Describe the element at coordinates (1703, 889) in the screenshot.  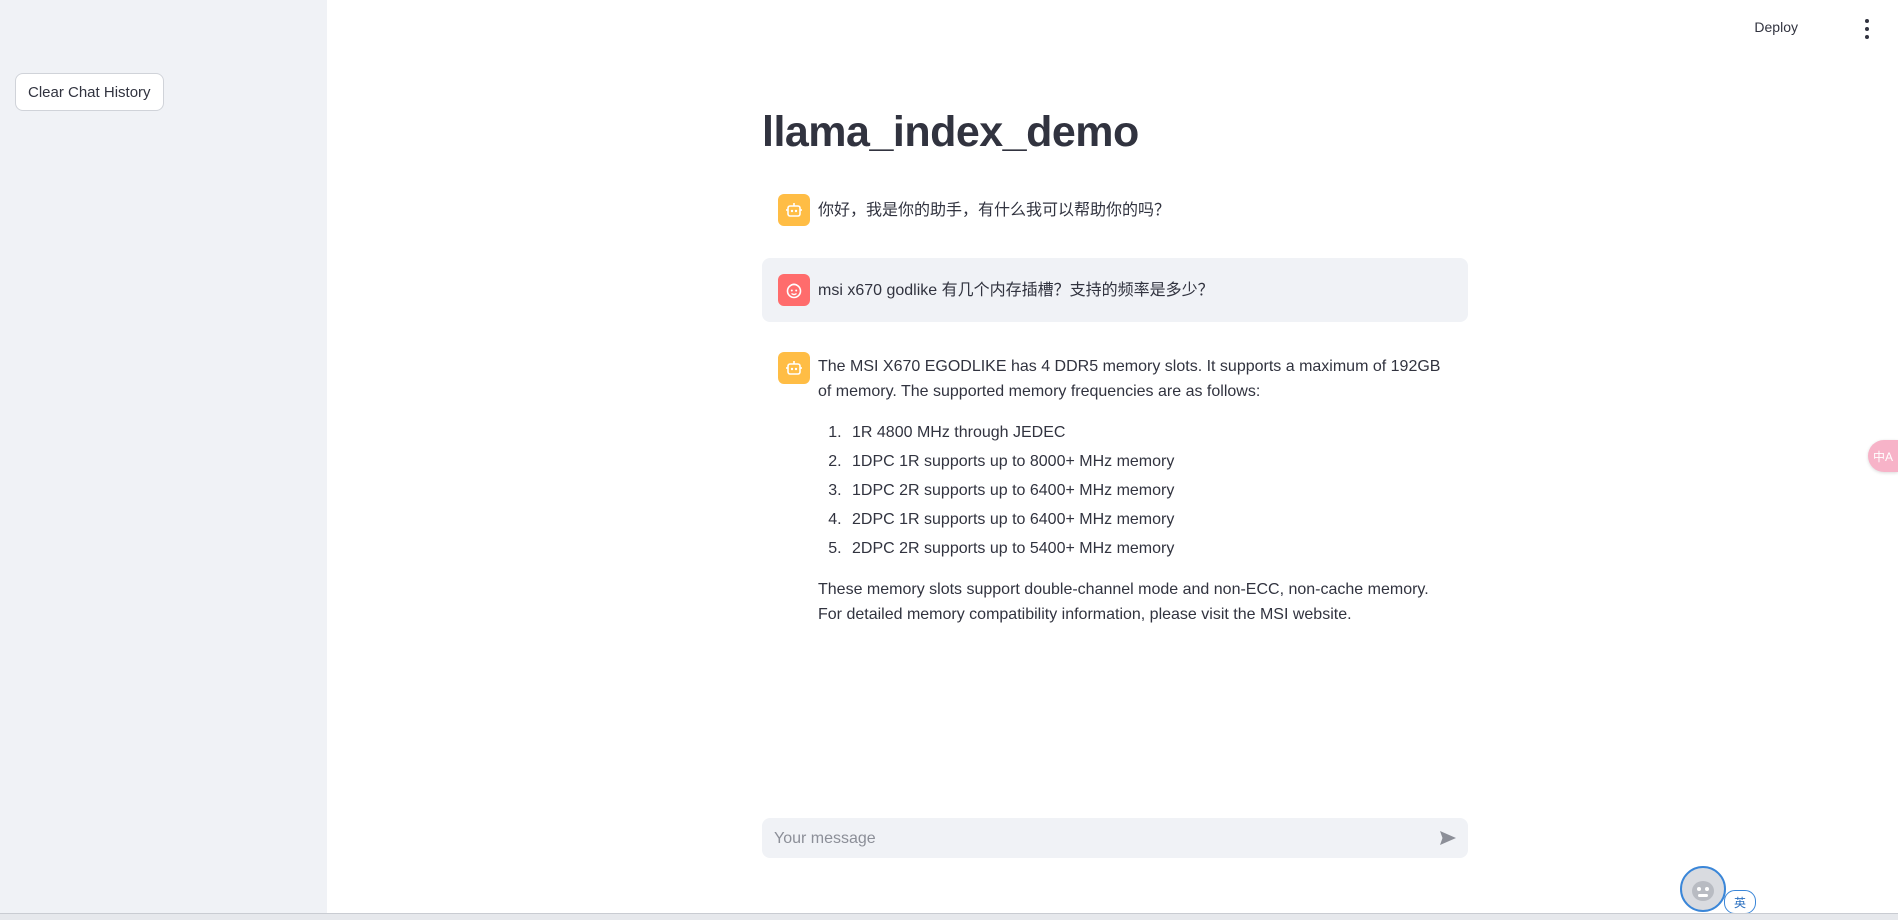
I see `ime-avatar-icon` at that location.